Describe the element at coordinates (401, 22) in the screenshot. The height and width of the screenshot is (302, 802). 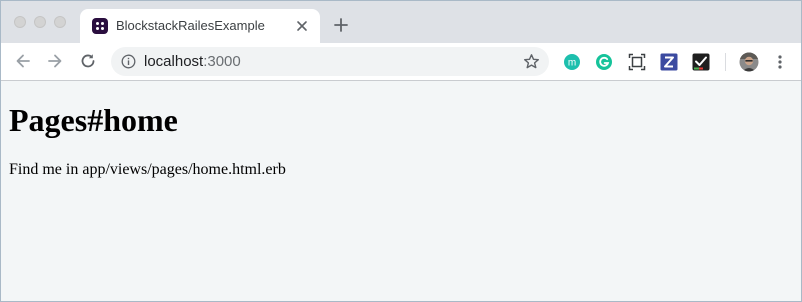
I see `tab-strip: BlockstackRailesExample` at that location.